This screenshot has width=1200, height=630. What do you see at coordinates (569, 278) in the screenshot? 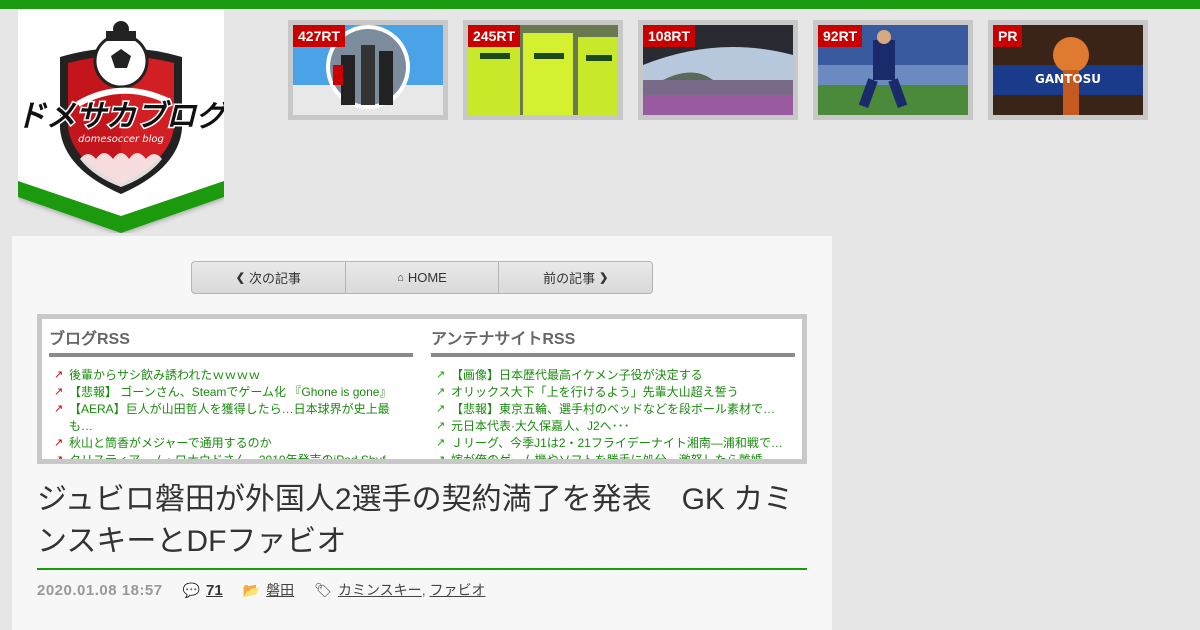
I see `prev-article-label: 前の記事` at bounding box center [569, 278].